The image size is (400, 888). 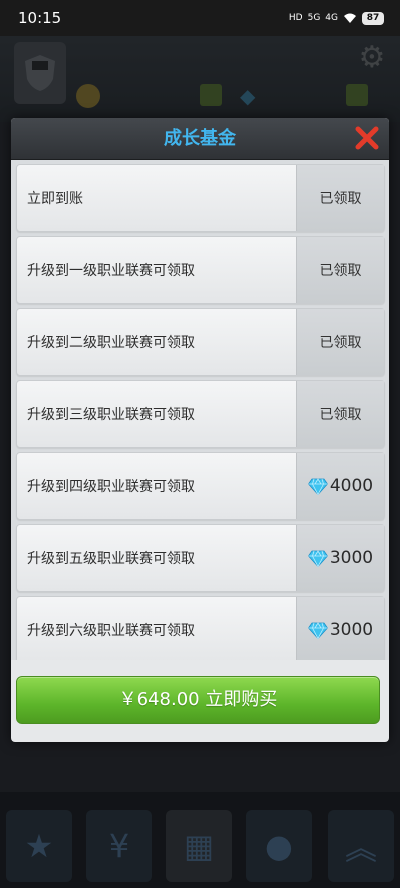 I want to click on 5g-indicator: 5G, so click(x=314, y=18).